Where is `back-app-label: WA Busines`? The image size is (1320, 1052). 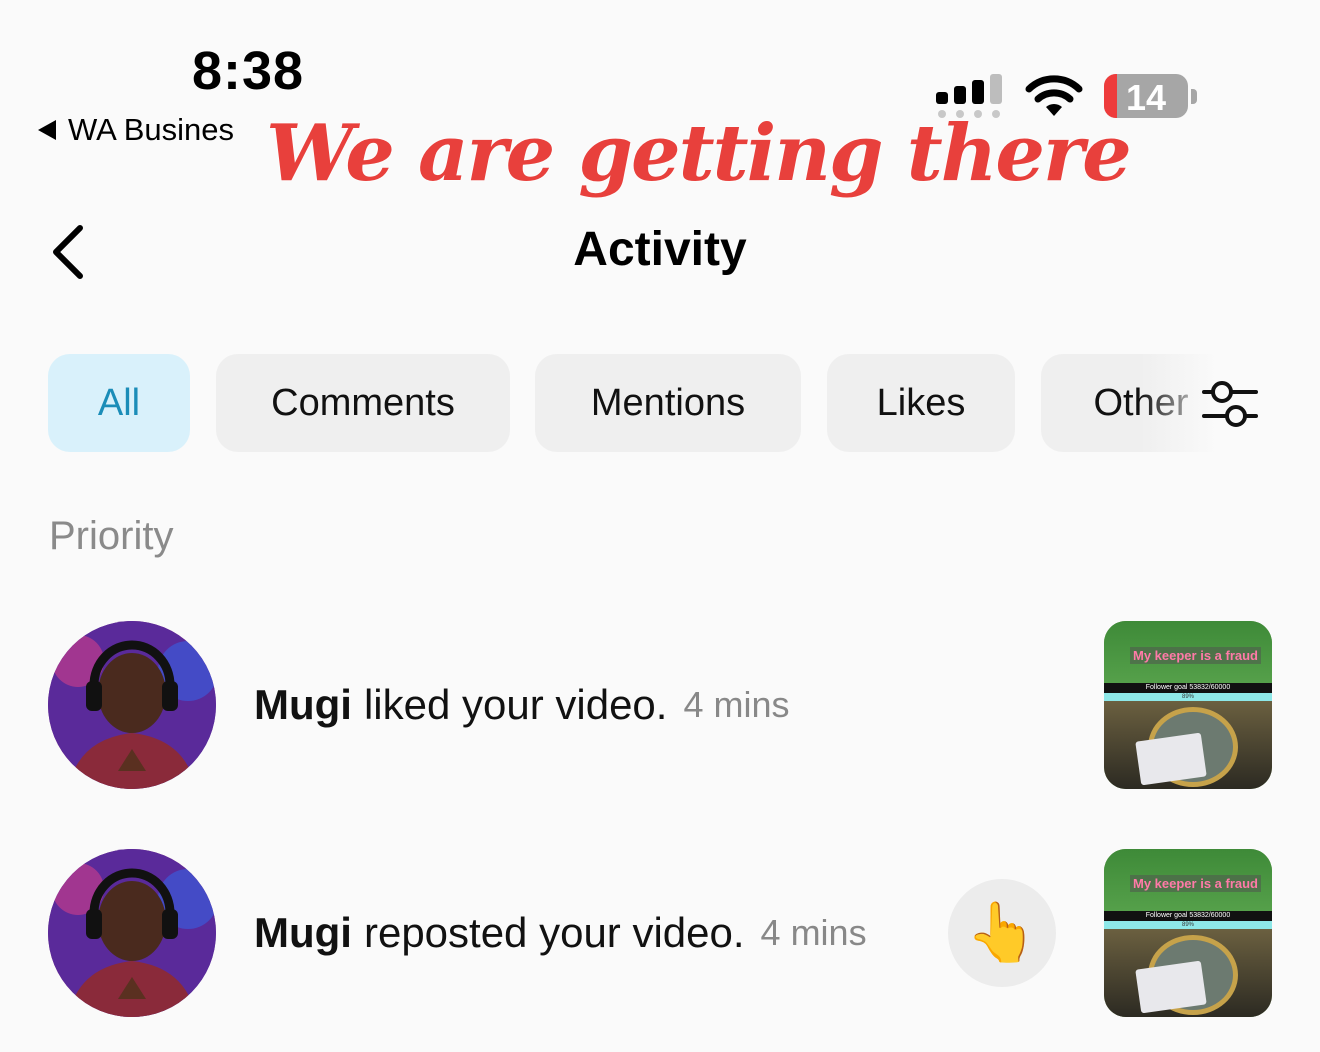 back-app-label: WA Busines is located at coordinates (151, 129).